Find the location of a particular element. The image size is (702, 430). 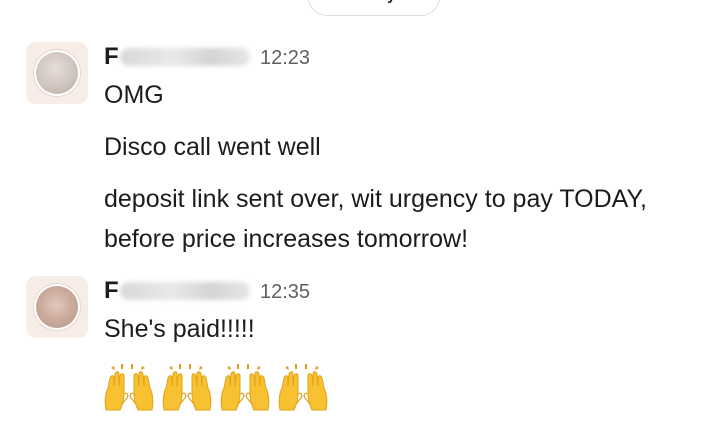

timestamp: 12:23 is located at coordinates (285, 58).